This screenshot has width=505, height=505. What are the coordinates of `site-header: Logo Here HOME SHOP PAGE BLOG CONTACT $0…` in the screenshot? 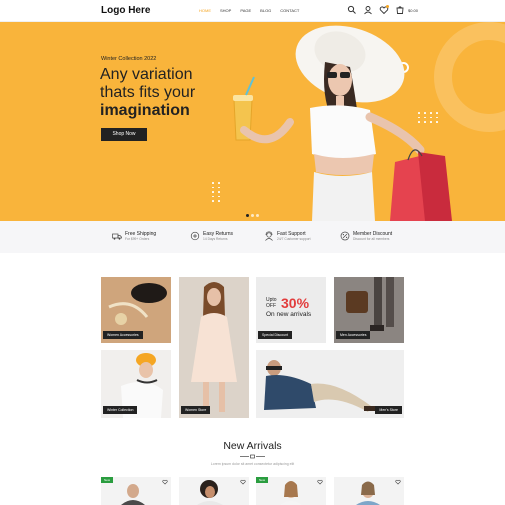 It's located at (252, 11).